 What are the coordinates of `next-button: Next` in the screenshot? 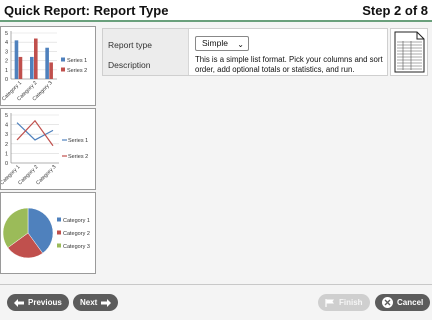 It's located at (96, 302).